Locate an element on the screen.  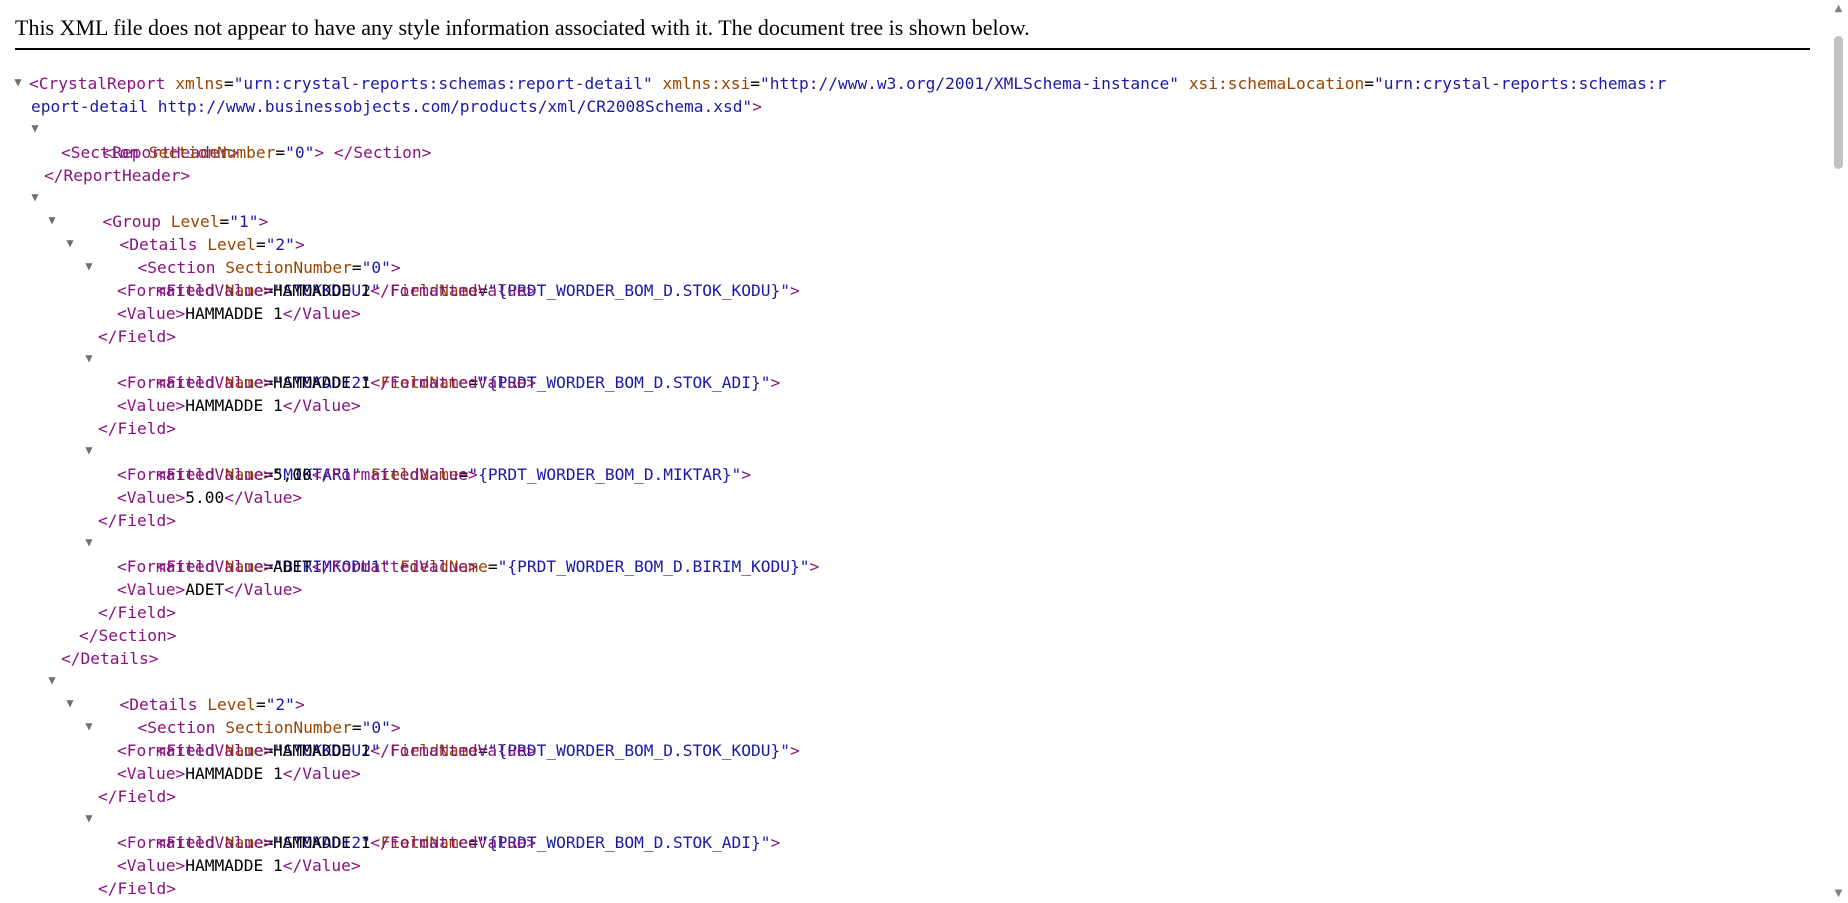
scroll-thumb is located at coordinates (1838, 102).